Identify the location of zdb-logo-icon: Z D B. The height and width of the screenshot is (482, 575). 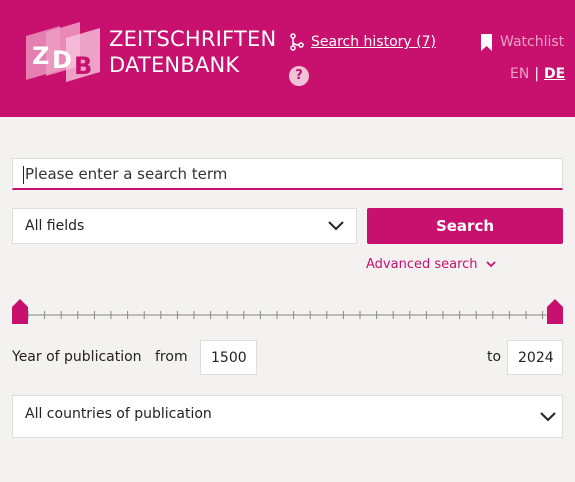
(62, 53).